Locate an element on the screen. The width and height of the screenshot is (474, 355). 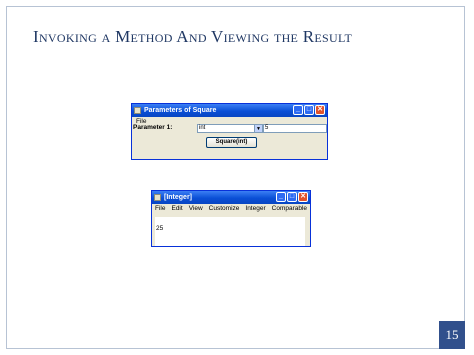
chevron-down-icon: ▼ is located at coordinates (258, 128).